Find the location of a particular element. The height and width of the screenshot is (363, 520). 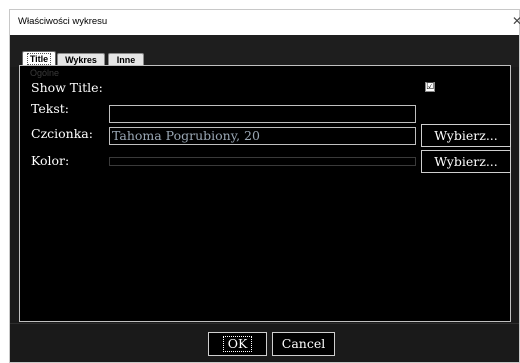

color-swatch is located at coordinates (262, 161).